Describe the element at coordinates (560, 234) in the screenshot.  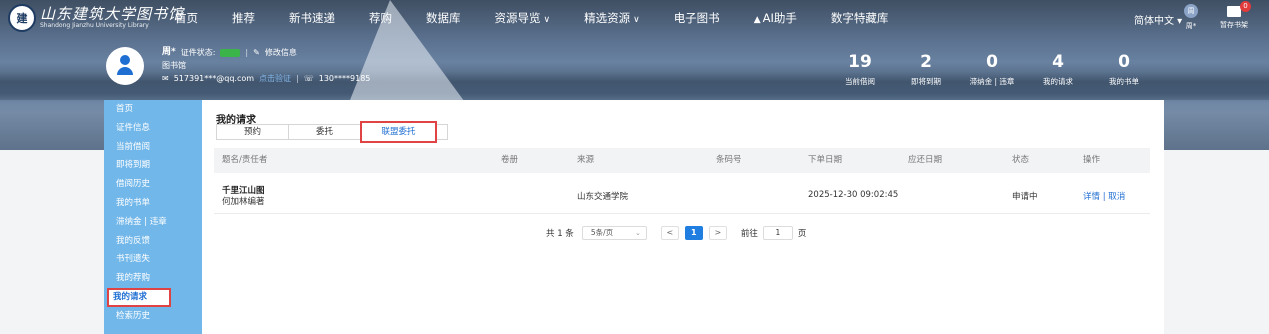
I see `total-count: 共 1 条` at that location.